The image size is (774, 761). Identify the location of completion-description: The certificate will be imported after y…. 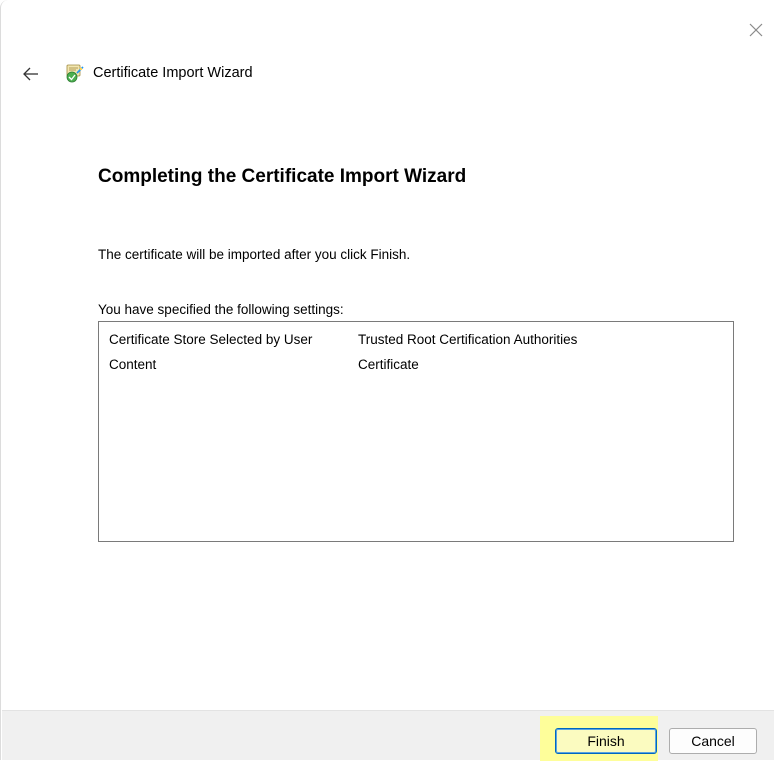
(254, 254).